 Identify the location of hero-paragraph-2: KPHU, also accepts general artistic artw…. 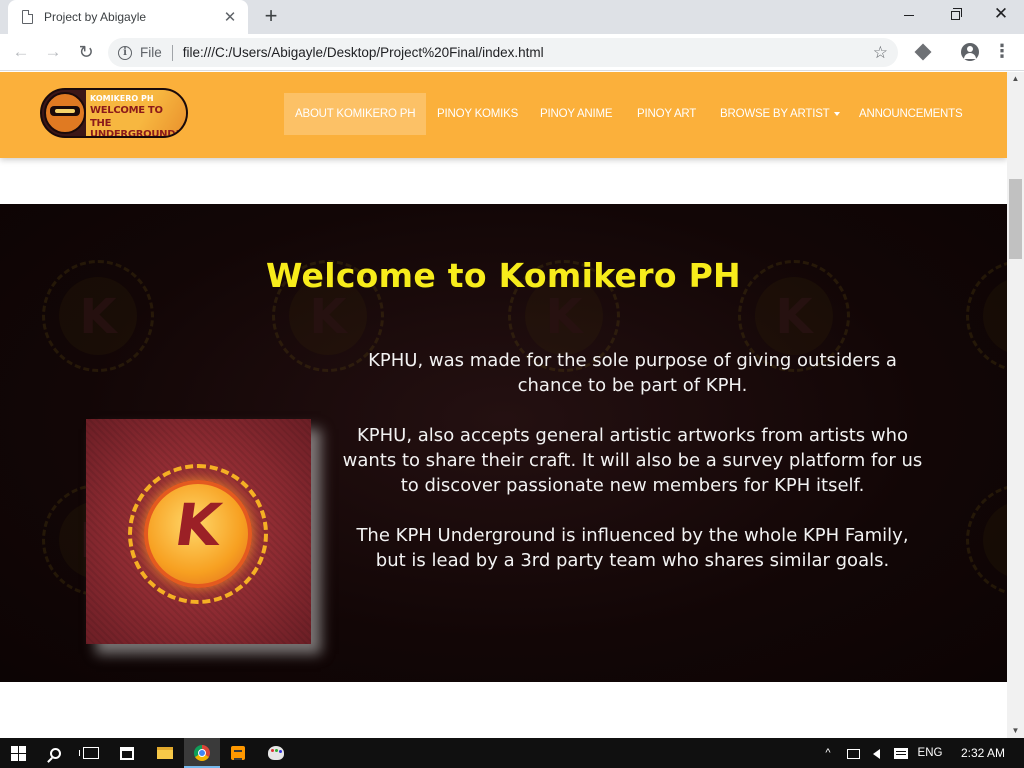
(632, 460).